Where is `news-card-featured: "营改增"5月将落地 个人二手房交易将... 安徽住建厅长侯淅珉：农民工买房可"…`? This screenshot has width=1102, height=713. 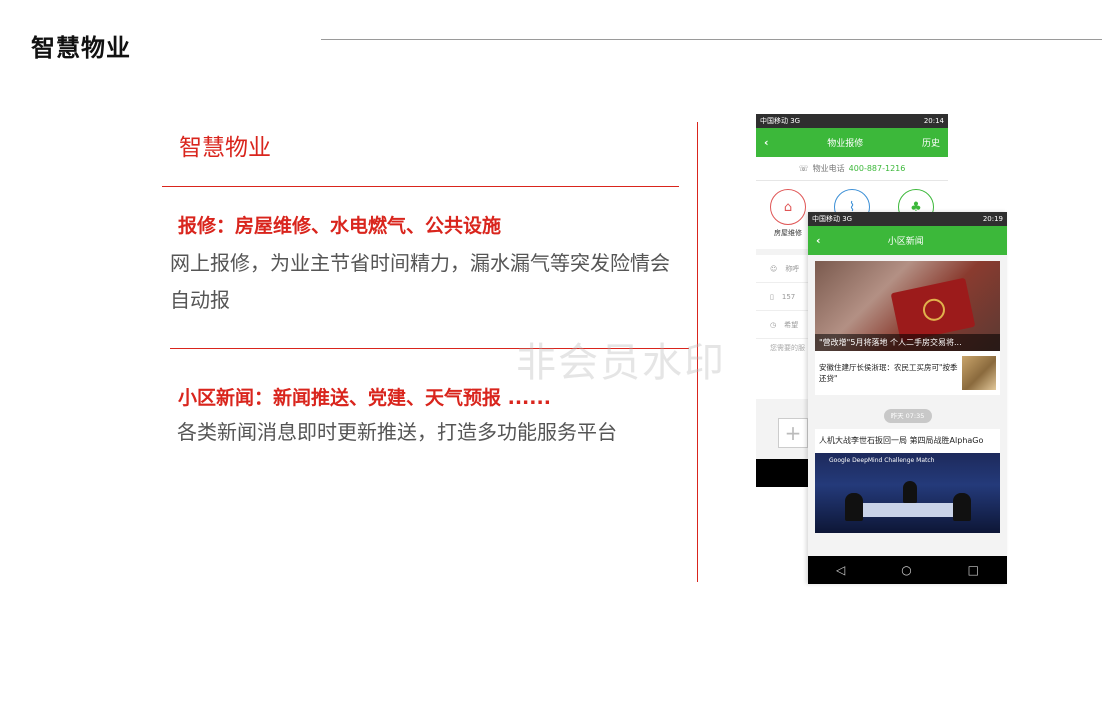 news-card-featured: "营改增"5月将落地 个人二手房交易将... 安徽住建厅长侯淅珉：农民工买房可"… is located at coordinates (907, 328).